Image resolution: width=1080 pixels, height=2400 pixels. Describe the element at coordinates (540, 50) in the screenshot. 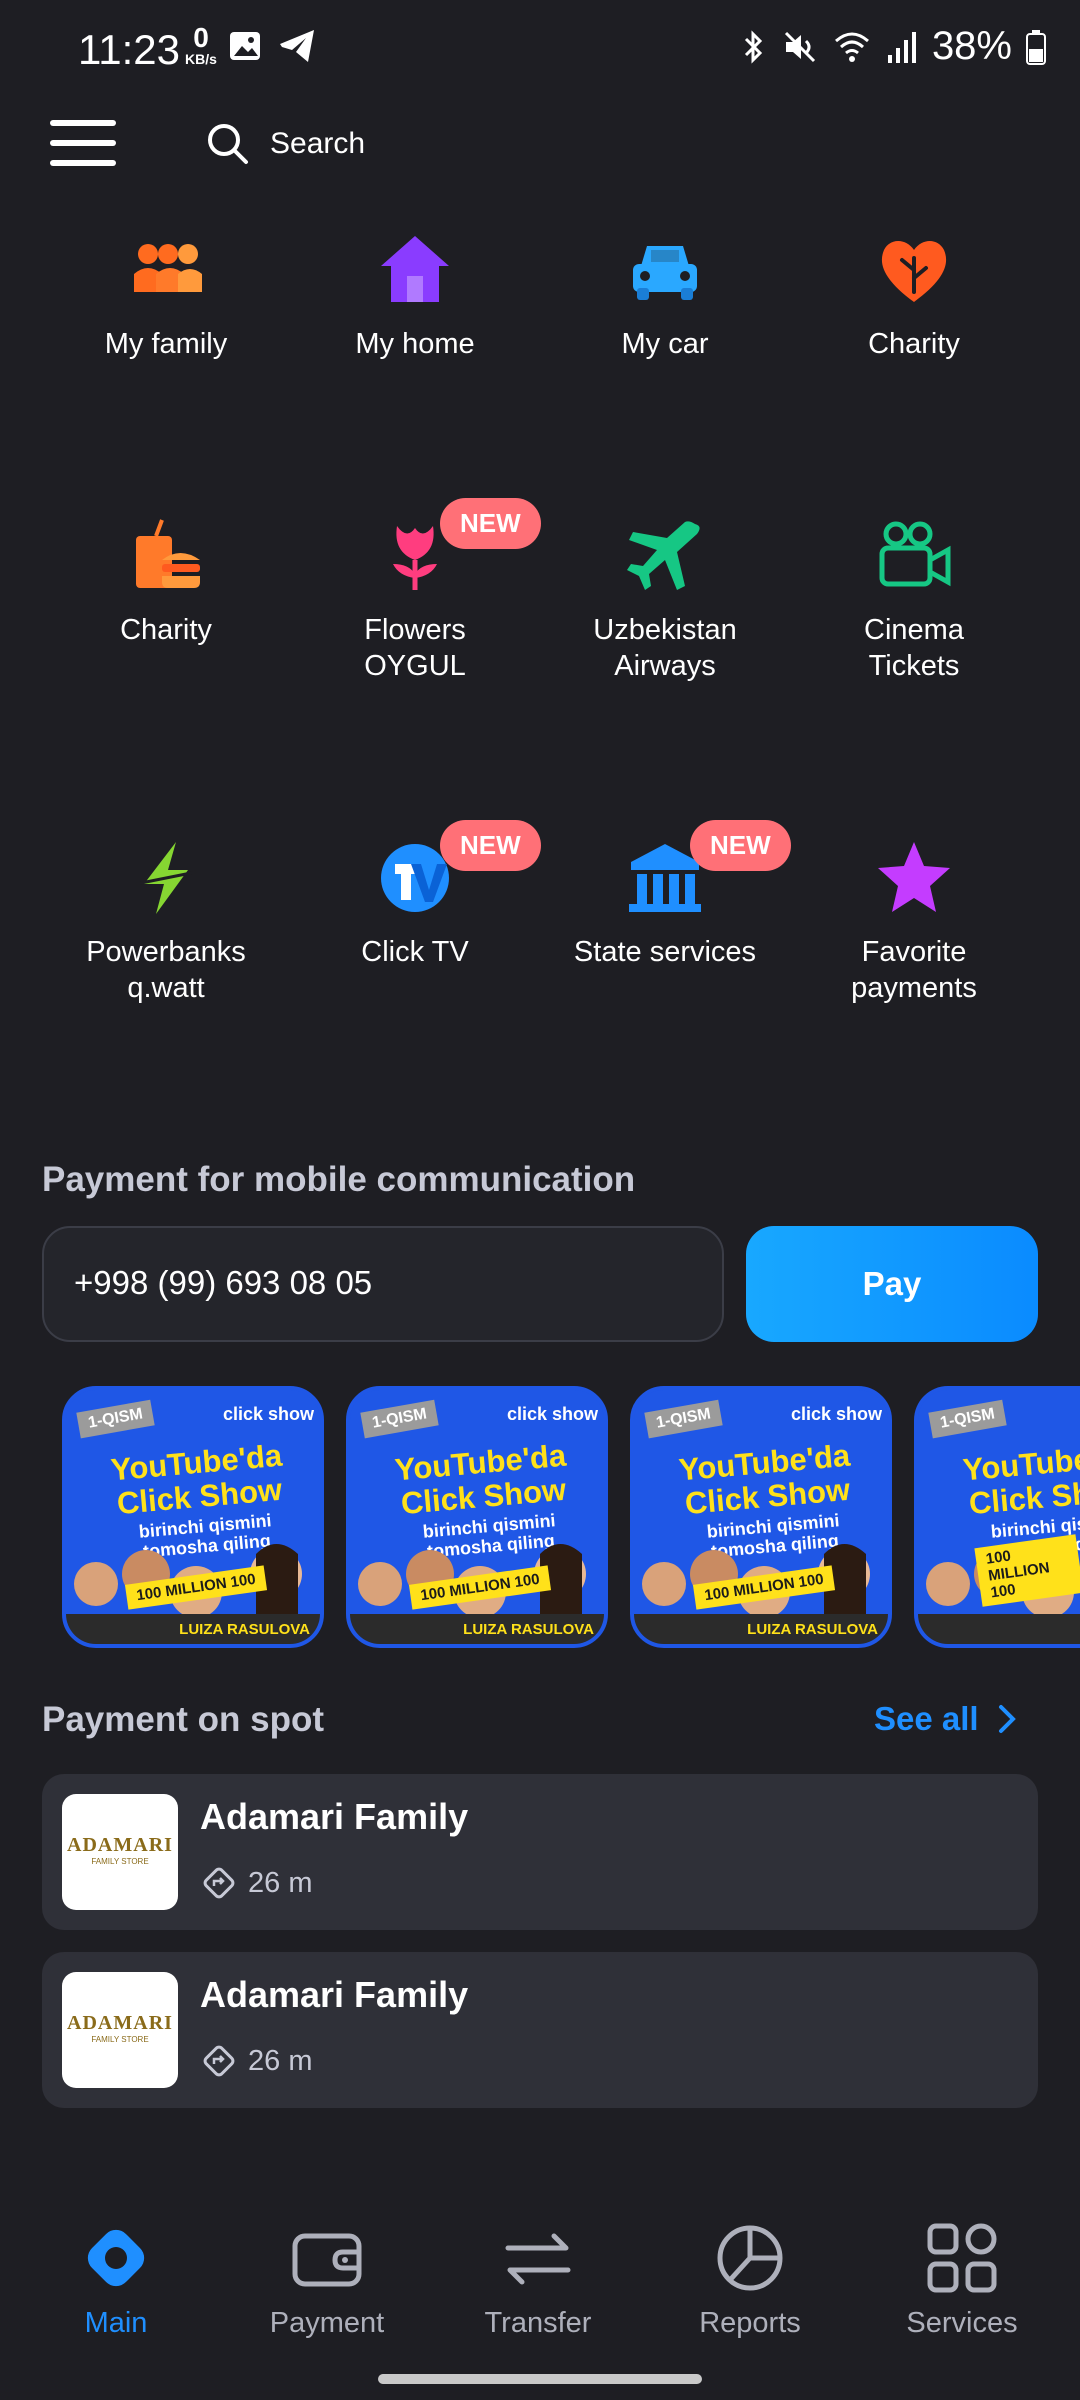

I see `status-bar: 11:23 0 KB/s 38%` at that location.